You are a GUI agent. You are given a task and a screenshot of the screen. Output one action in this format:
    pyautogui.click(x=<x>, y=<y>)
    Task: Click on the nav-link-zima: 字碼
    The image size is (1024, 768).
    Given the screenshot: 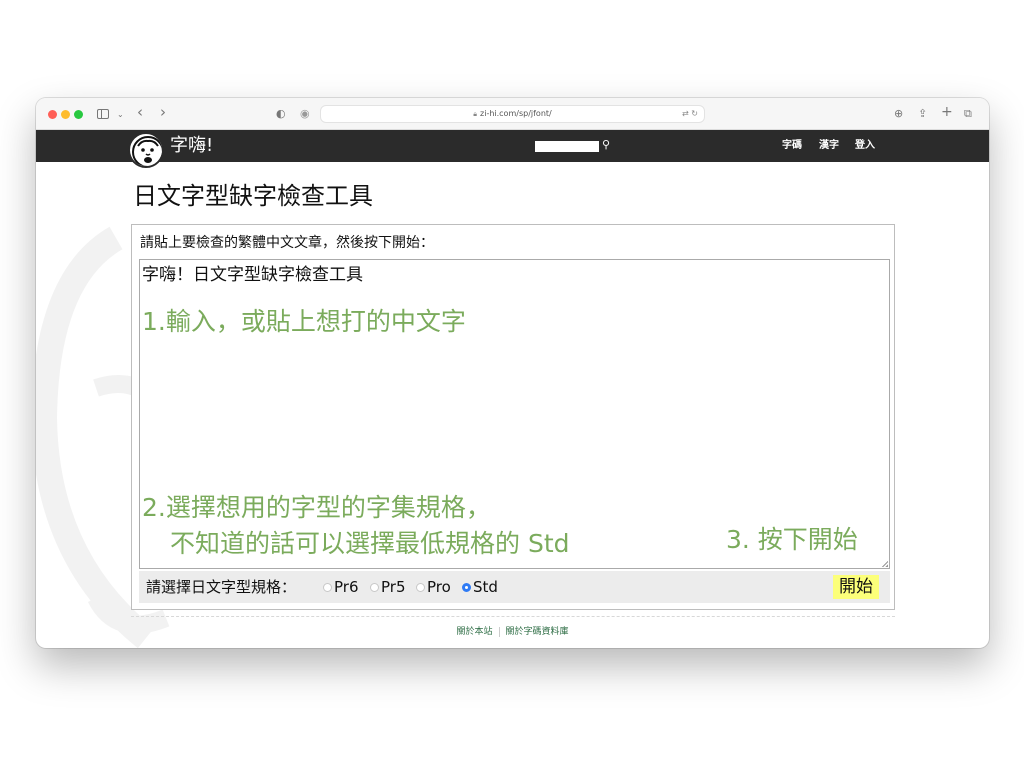 What is the action you would take?
    pyautogui.click(x=792, y=146)
    